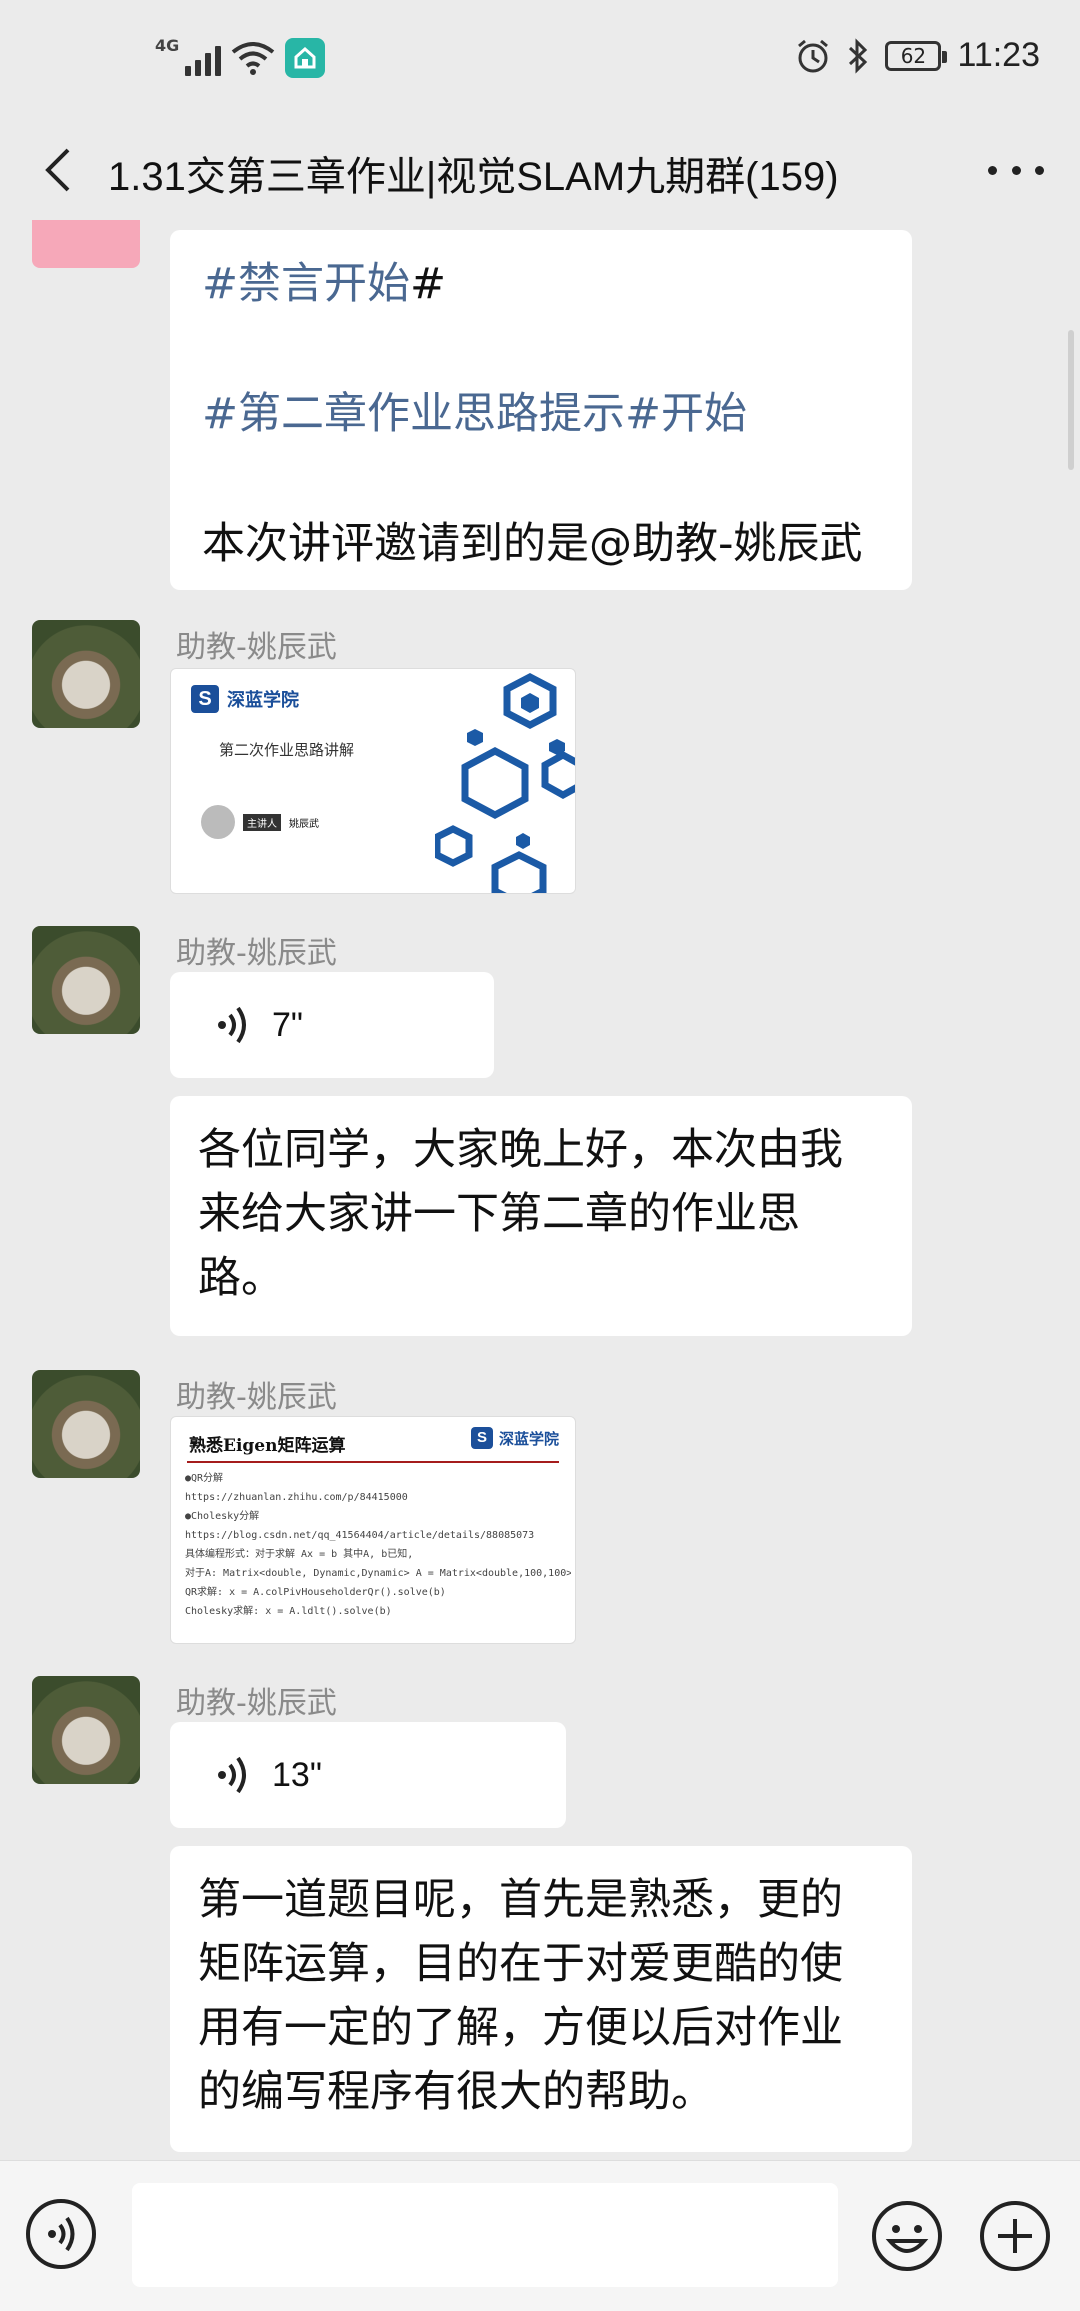  I want to click on voice-input-button, so click(61, 2234).